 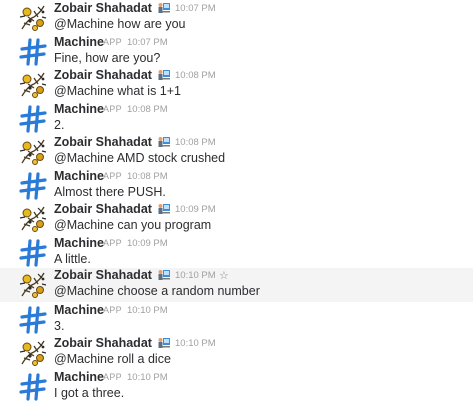 What do you see at coordinates (157, 291) in the screenshot?
I see `message-text: @Machine choose a random number` at bounding box center [157, 291].